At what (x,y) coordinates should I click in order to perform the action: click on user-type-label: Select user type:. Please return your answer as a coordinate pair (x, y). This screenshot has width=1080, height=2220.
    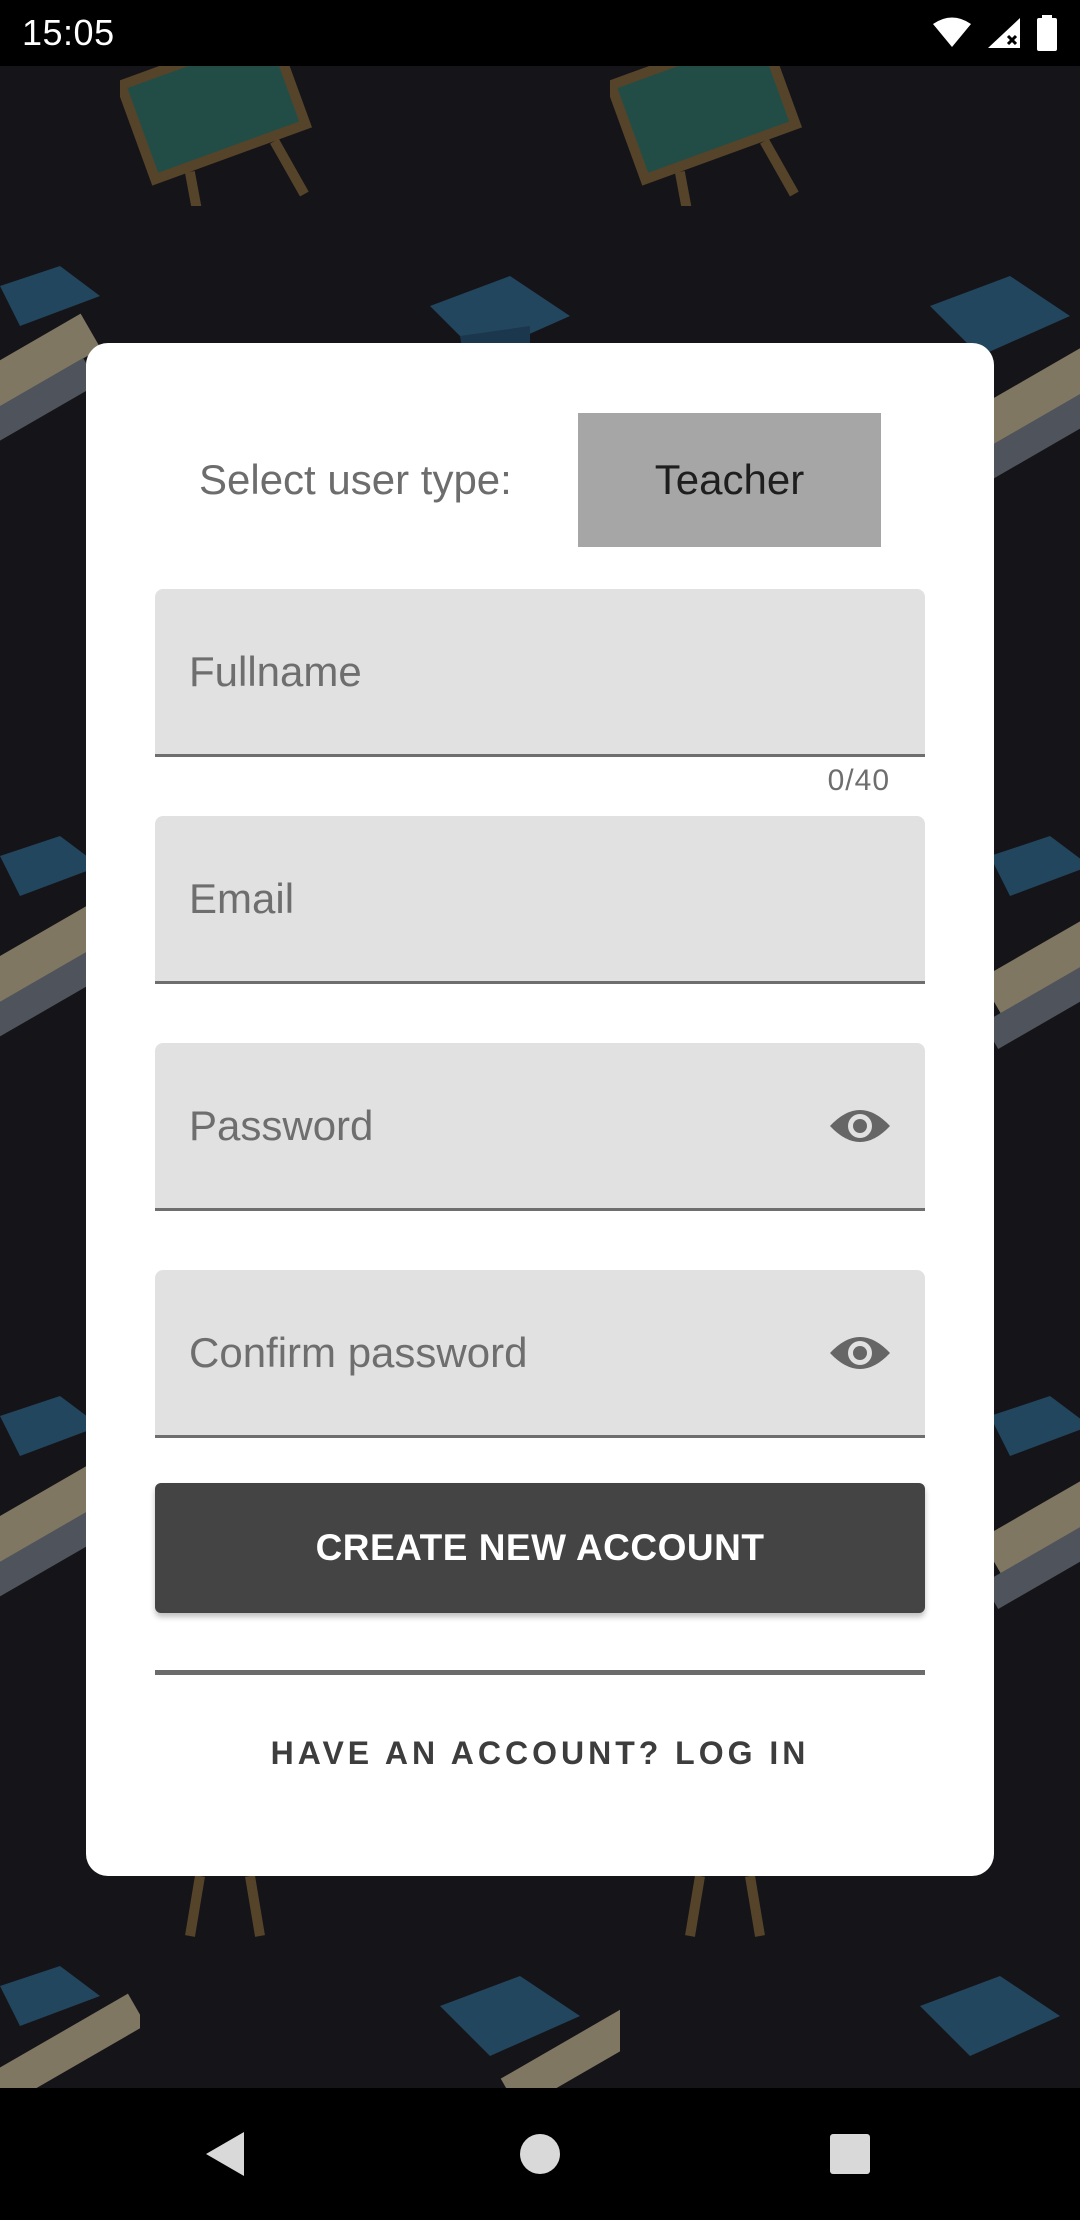
    Looking at the image, I should click on (355, 479).